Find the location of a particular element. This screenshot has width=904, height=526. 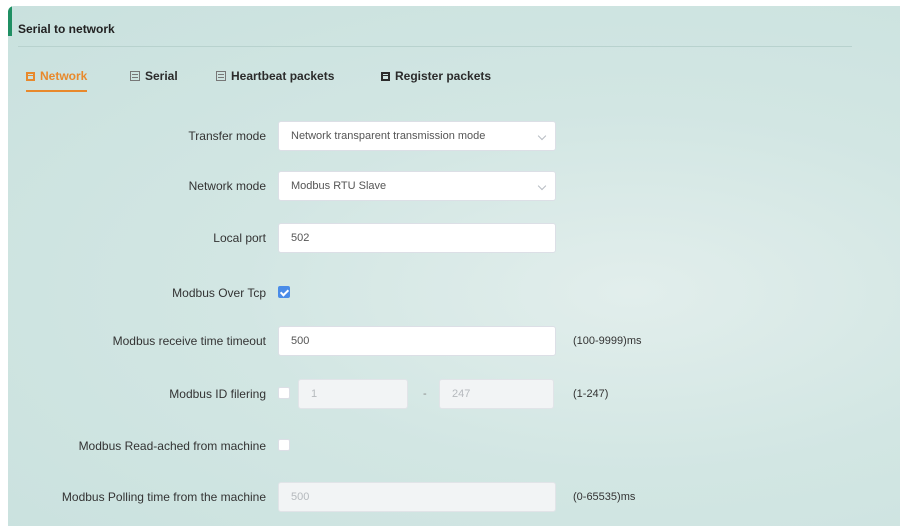

local-port-label: Local port is located at coordinates (239, 238).